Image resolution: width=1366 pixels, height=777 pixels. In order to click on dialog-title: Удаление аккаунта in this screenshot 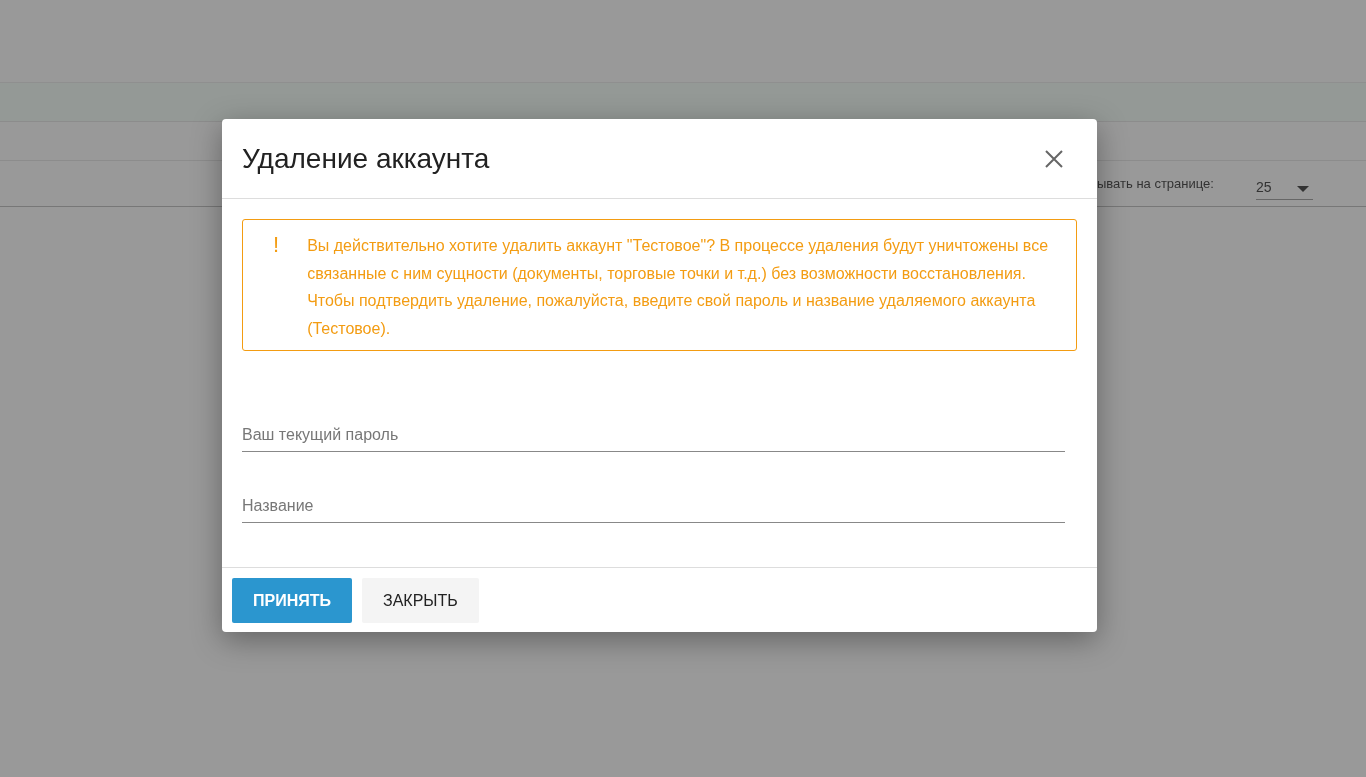, I will do `click(366, 158)`.